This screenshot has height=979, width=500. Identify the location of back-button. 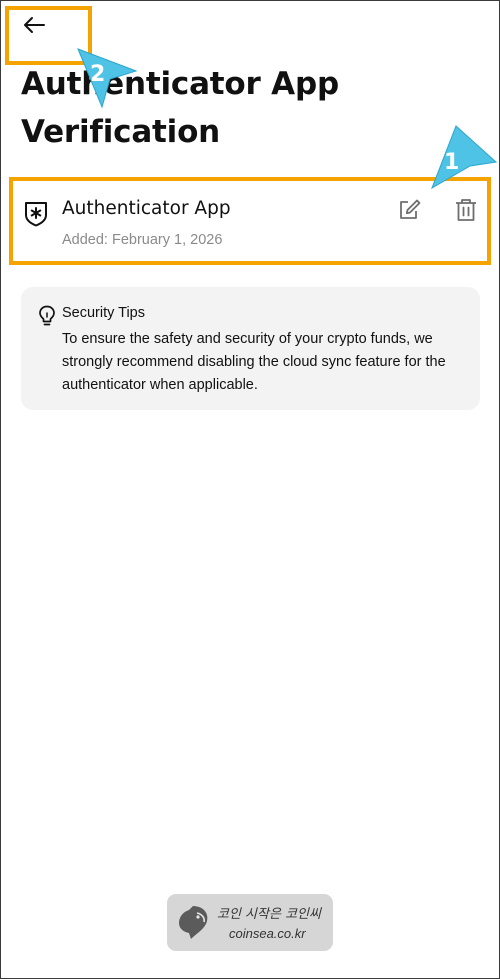
(34, 27).